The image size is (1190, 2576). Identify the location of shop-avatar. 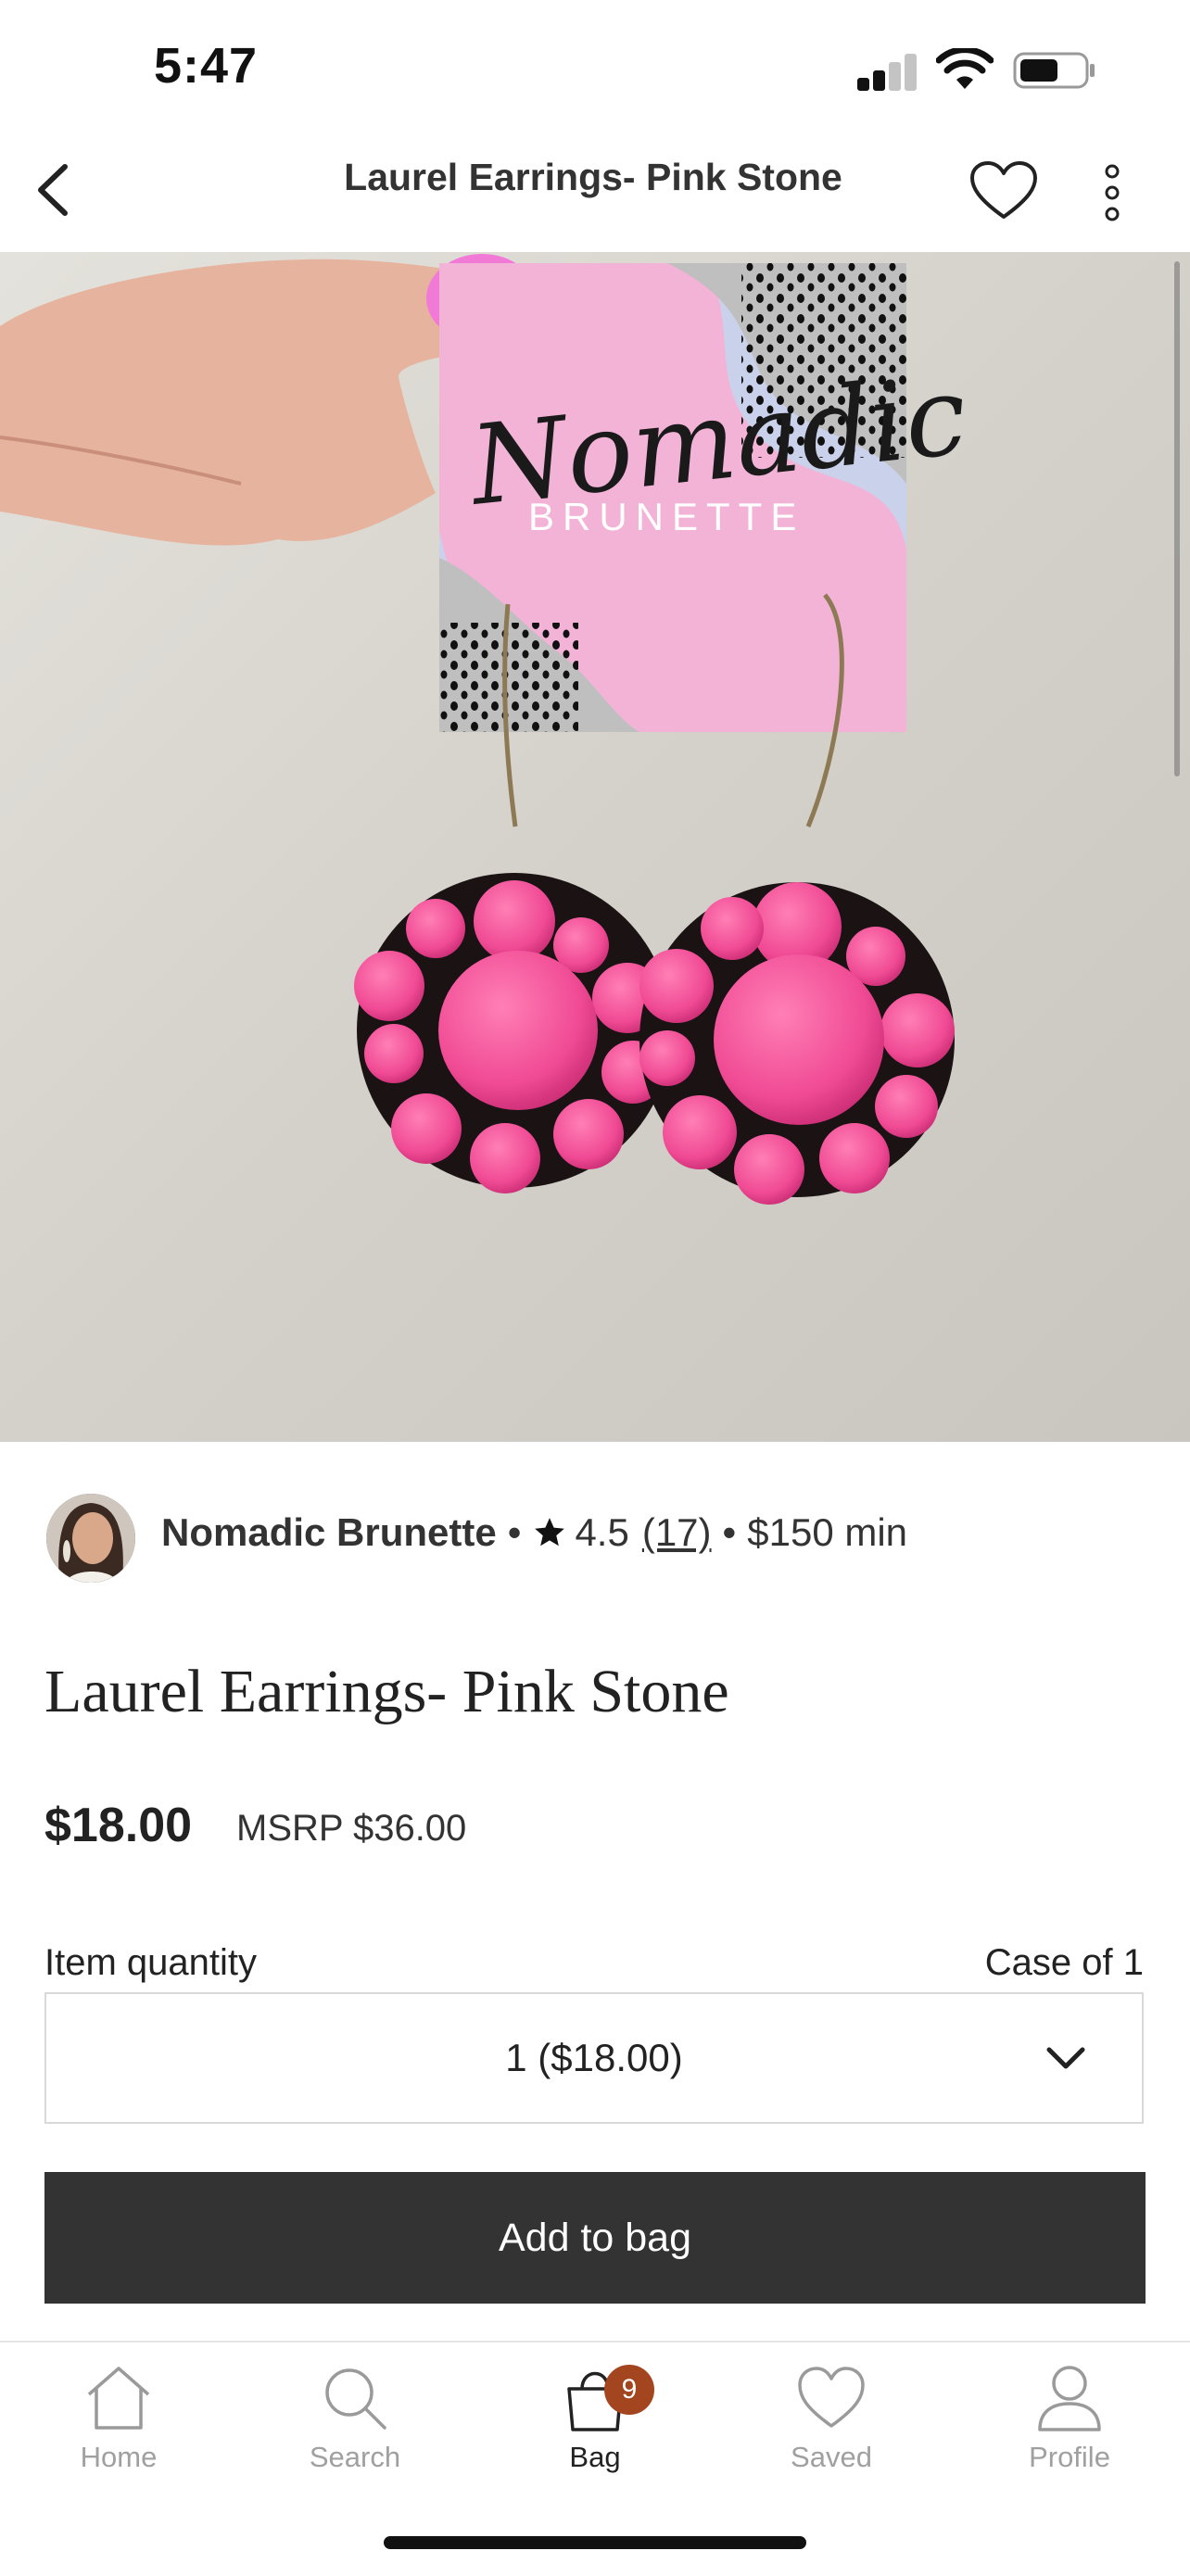
(90, 1538).